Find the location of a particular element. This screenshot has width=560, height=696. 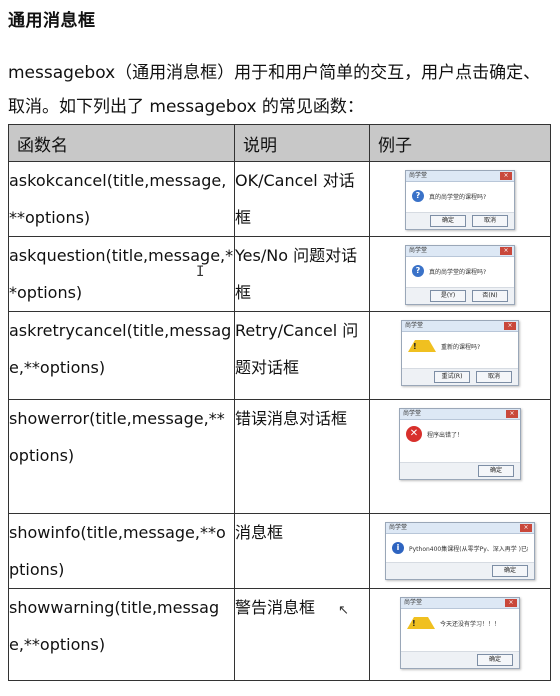

example-cell: 尚学堂 × 今天还没有学习！！！ 确定 is located at coordinates (460, 634).